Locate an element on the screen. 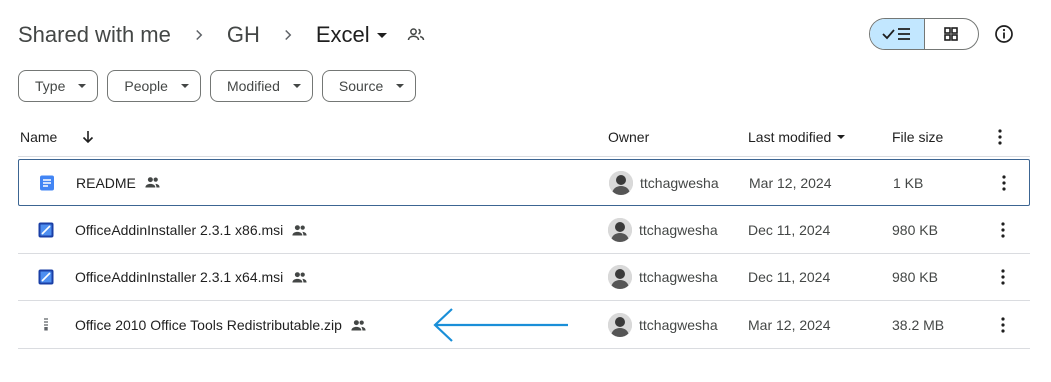 Image resolution: width=1051 pixels, height=382 pixels. view-toggle is located at coordinates (924, 34).